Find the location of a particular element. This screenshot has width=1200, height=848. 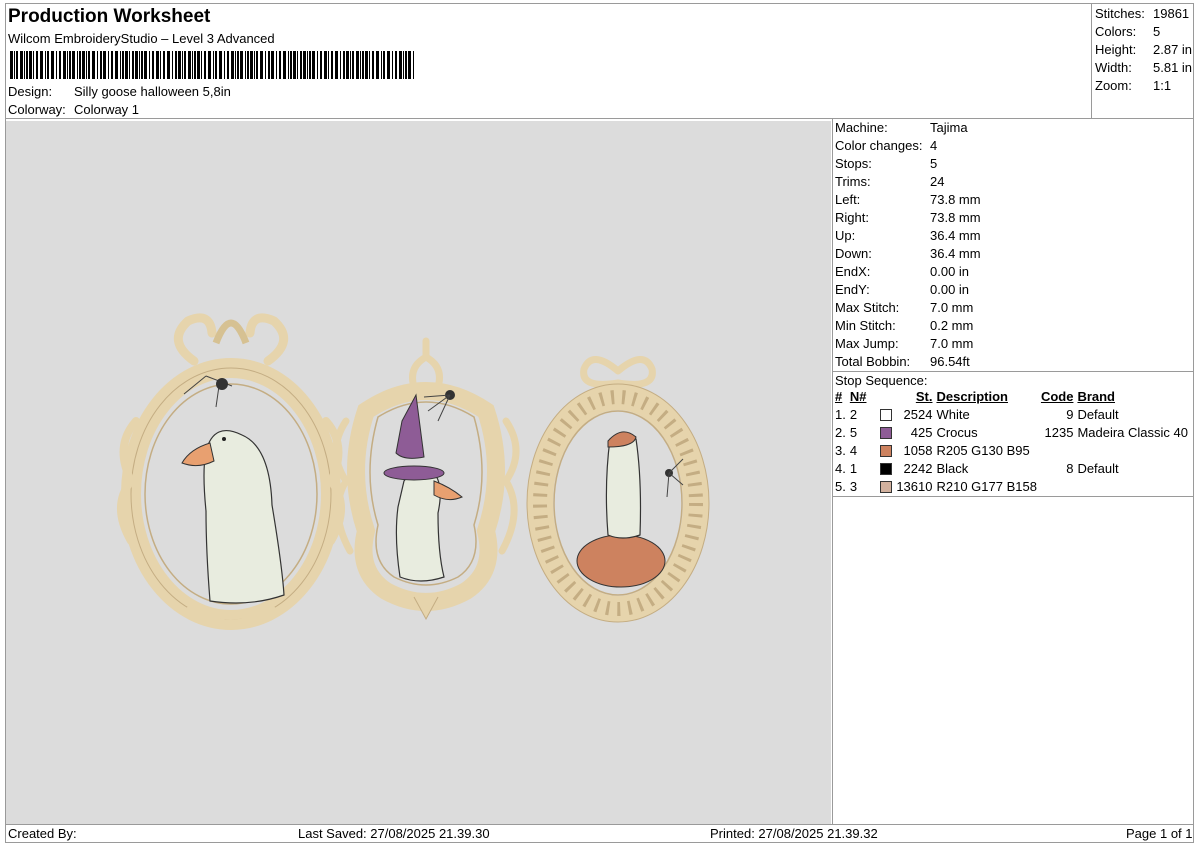

machine-label: Machine: is located at coordinates (861, 127).